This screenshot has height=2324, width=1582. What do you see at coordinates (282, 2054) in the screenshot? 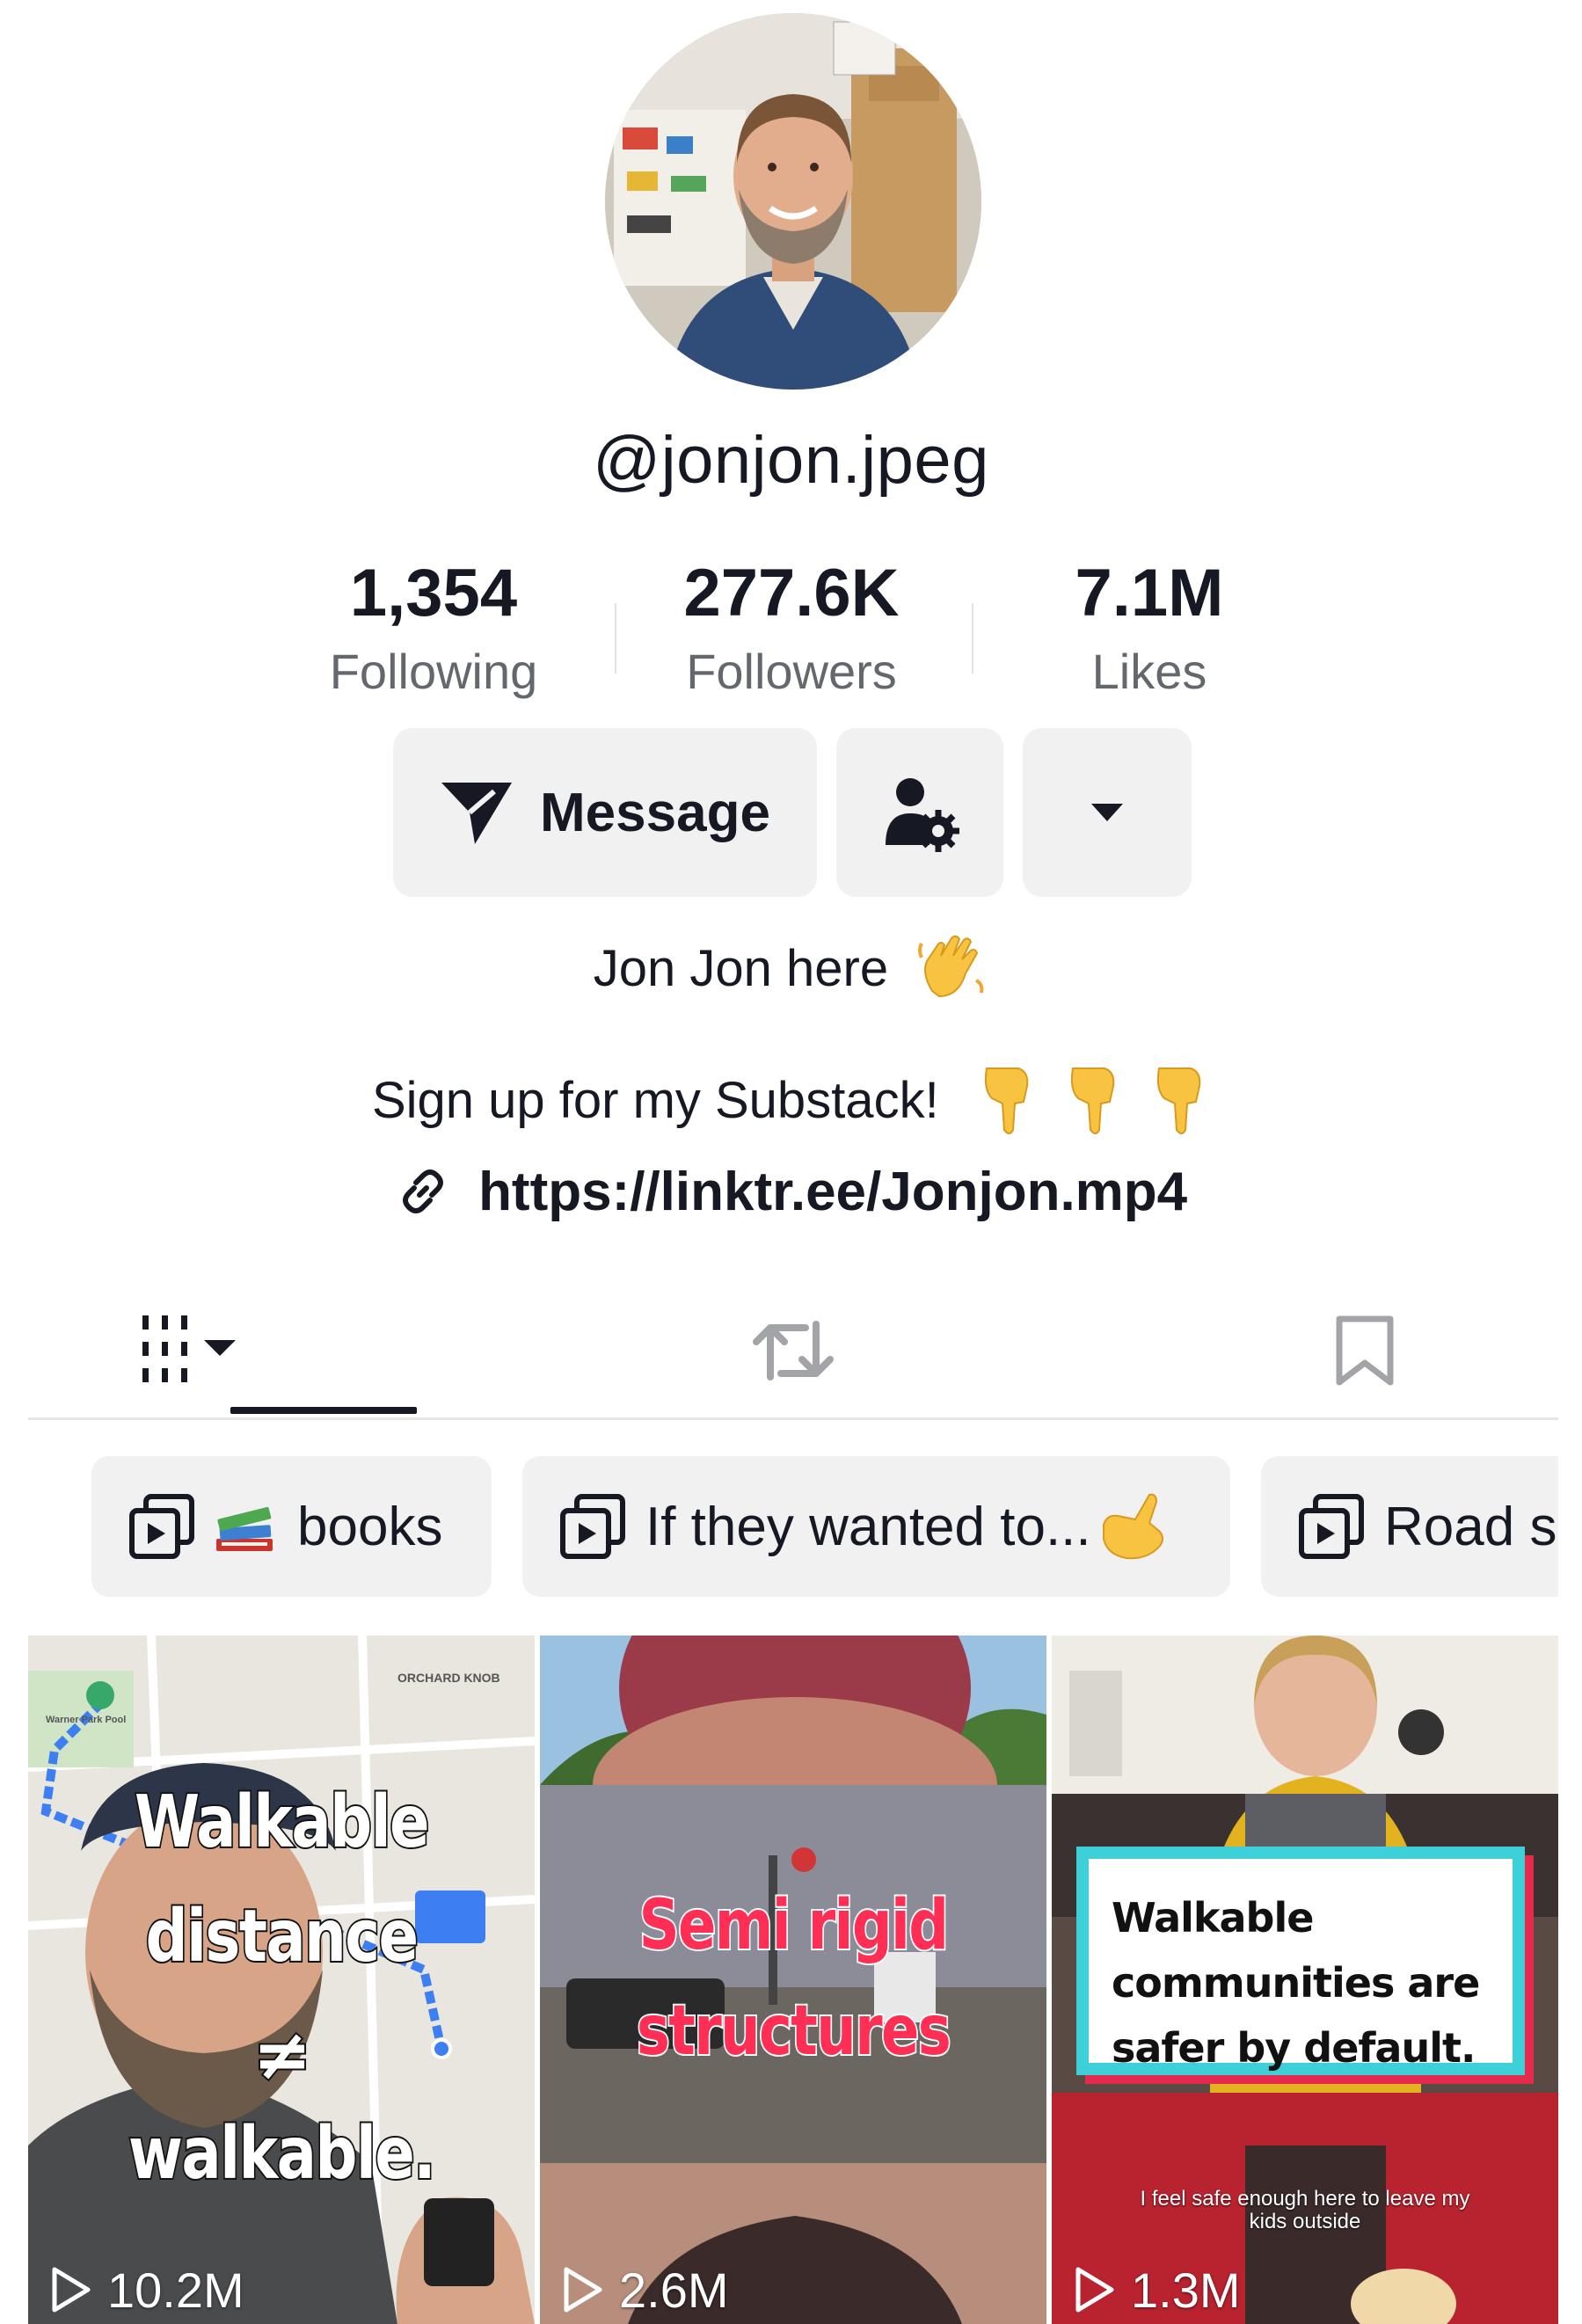
I see `video-caption: ≠` at bounding box center [282, 2054].